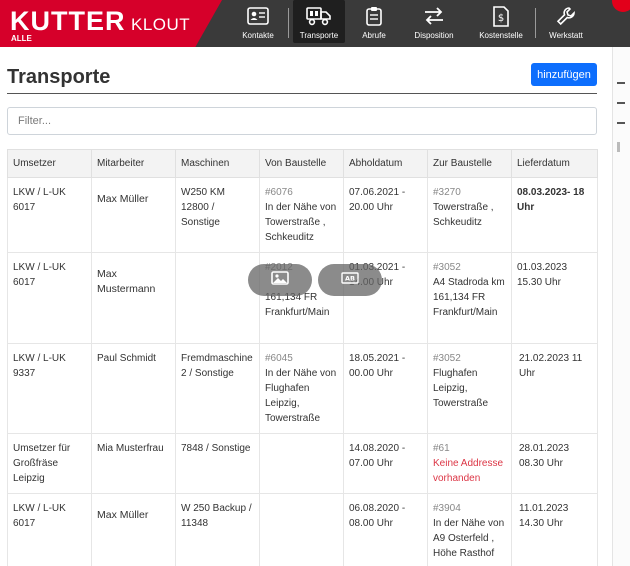 This screenshot has width=630, height=566. Describe the element at coordinates (217, 388) in the screenshot. I see `cell-maschinen: Fremdmaschine 2 / Sonstige` at that location.